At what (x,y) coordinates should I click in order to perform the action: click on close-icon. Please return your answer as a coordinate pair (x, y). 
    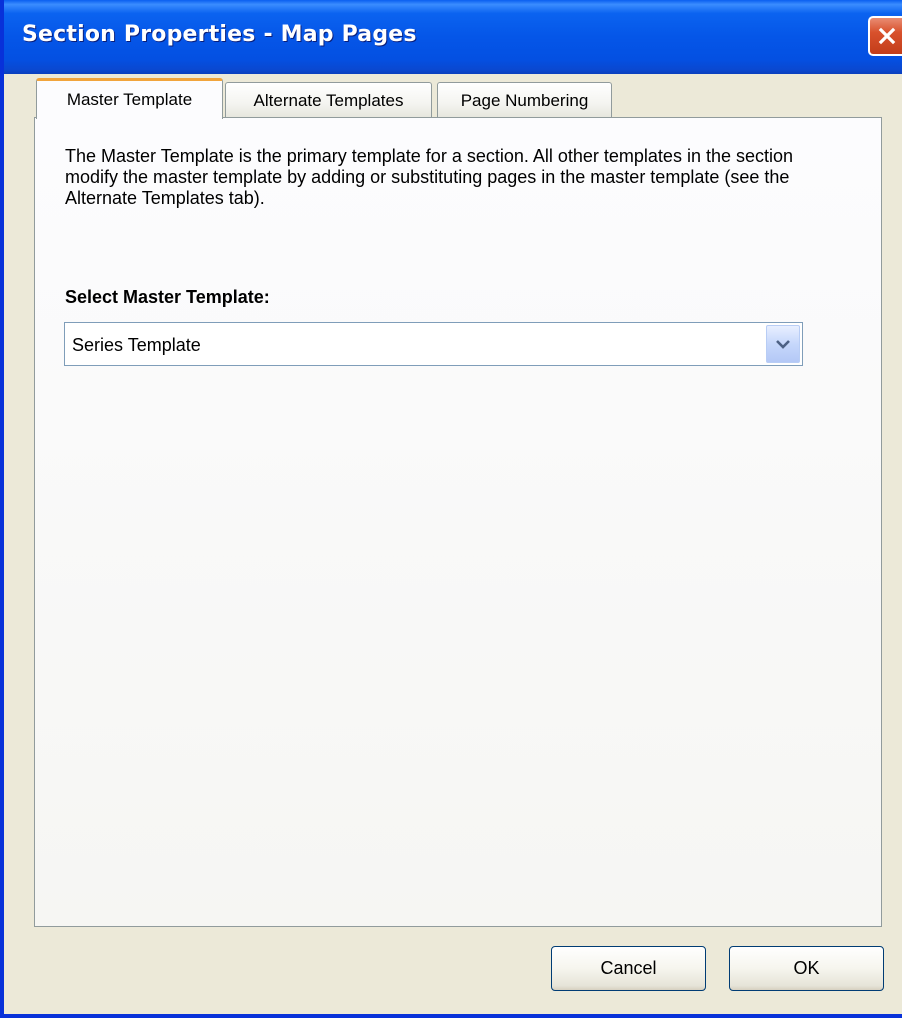
    Looking at the image, I should click on (887, 36).